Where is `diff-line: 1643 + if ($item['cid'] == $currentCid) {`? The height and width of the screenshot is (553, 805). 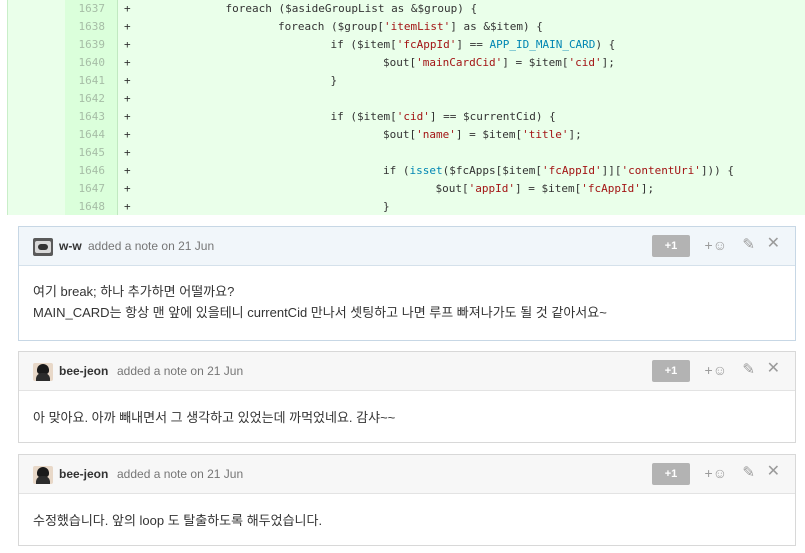
diff-line: 1643 + if ($item['cid'] == $currentCid) { is located at coordinates (406, 117).